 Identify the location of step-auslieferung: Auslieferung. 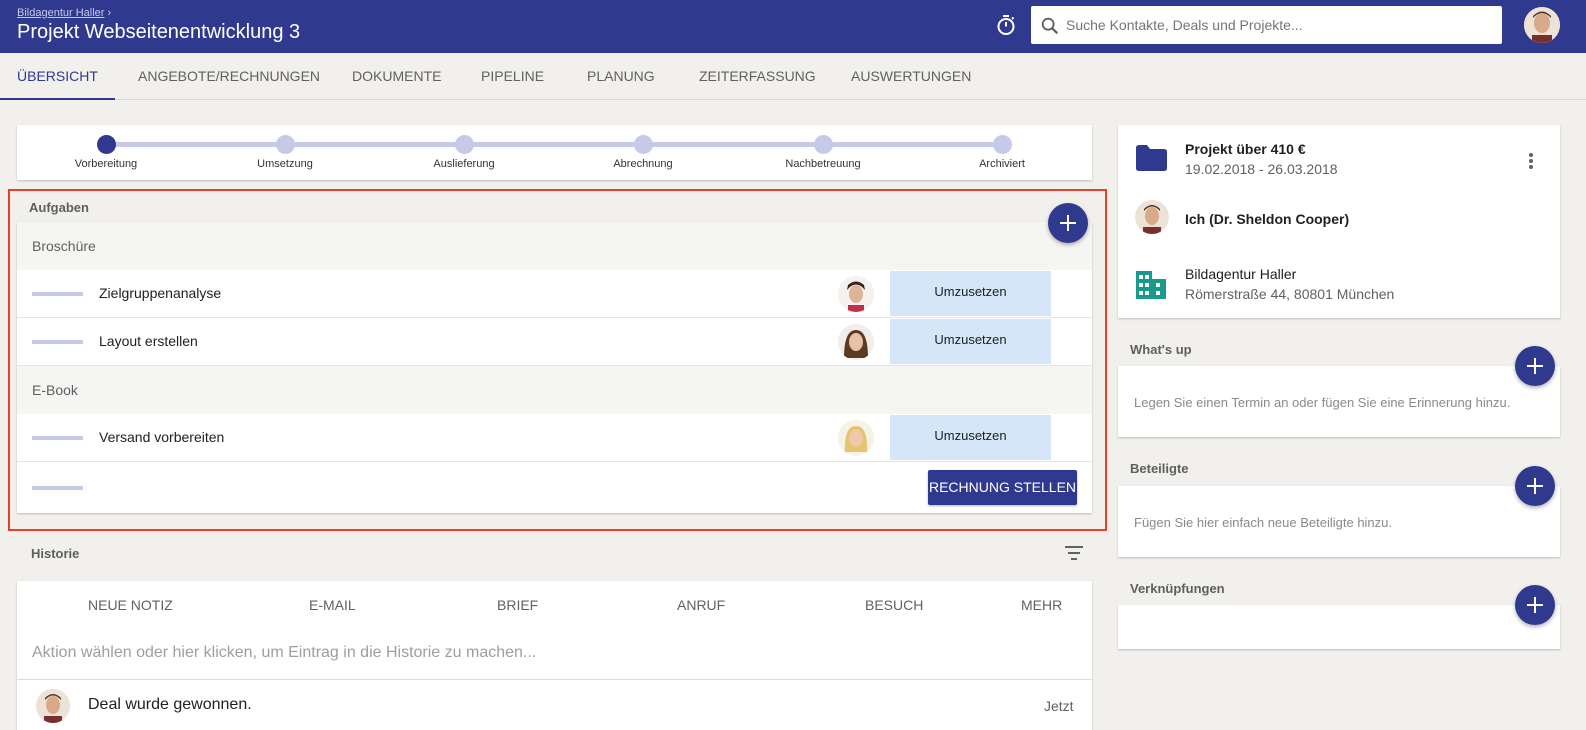
(464, 147).